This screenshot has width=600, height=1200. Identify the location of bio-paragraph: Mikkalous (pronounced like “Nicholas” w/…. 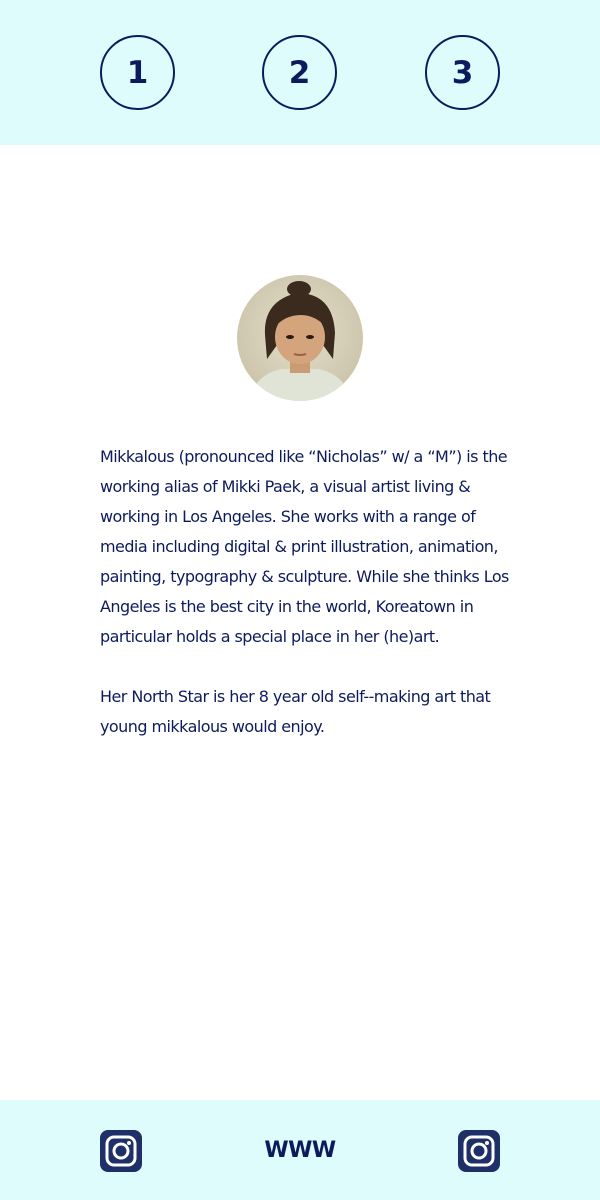
(304, 546).